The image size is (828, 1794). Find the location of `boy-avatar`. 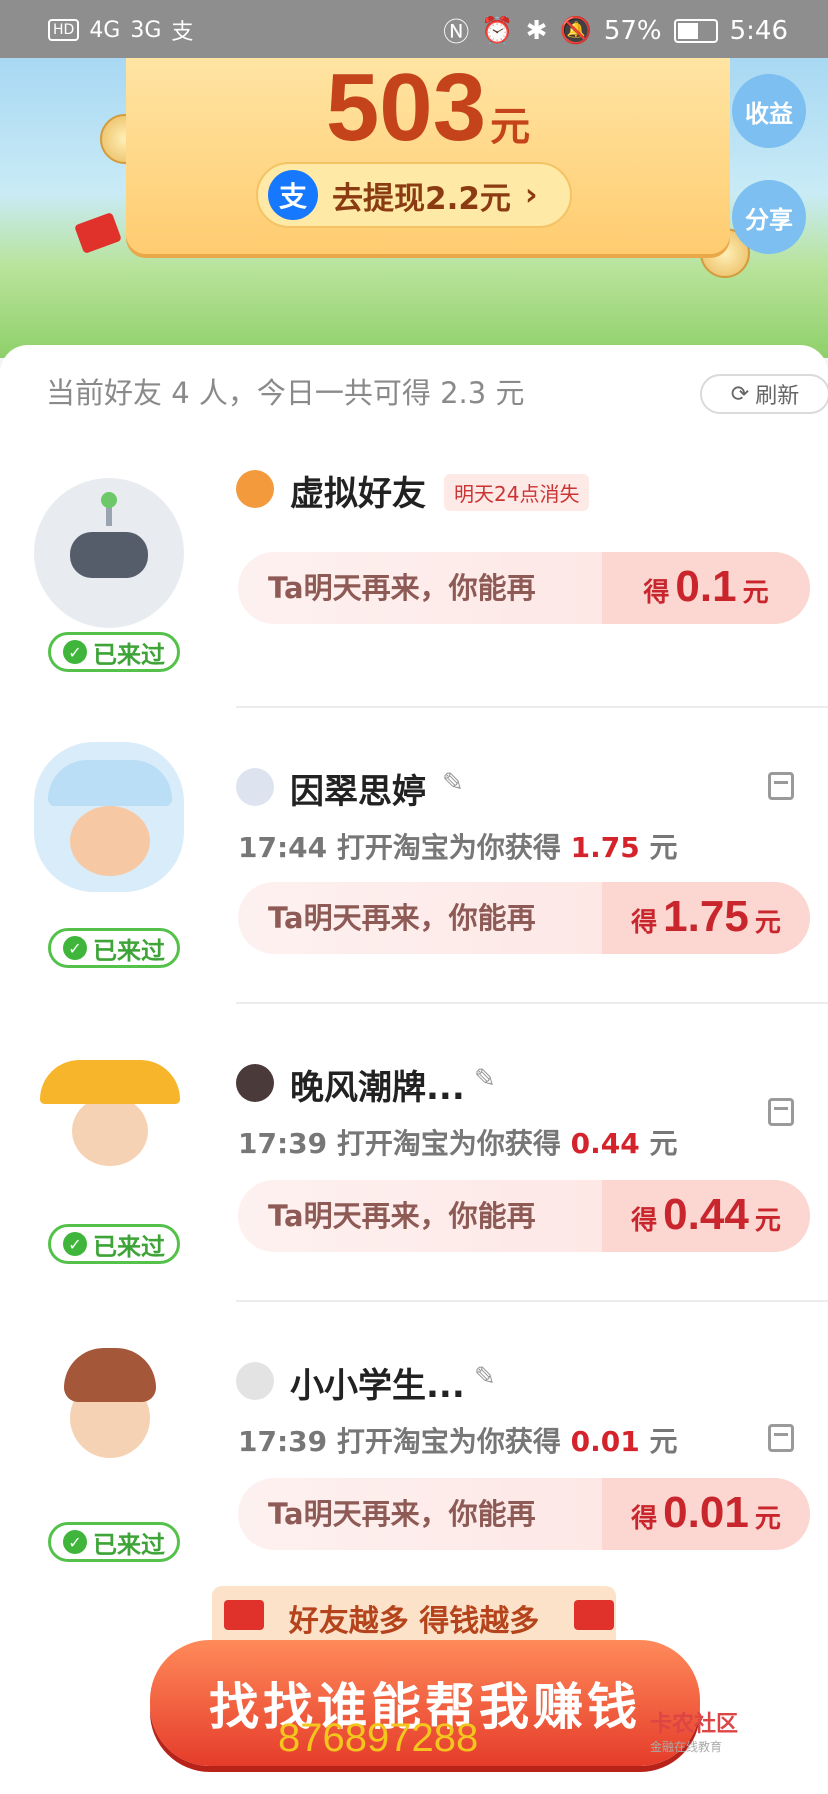

boy-avatar is located at coordinates (109, 1413).